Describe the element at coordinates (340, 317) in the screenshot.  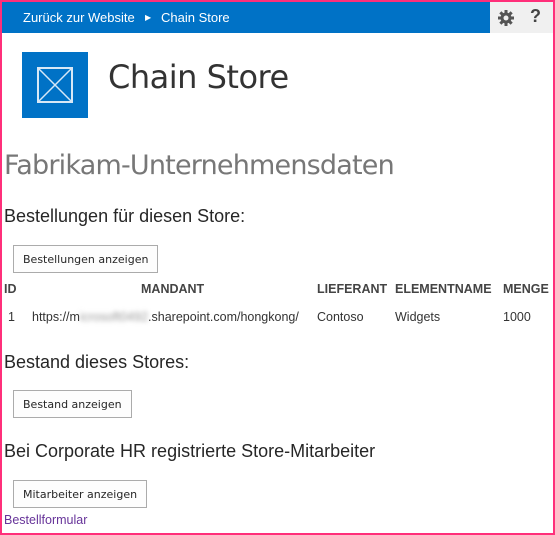
I see `cell-lieferant: Contoso` at that location.